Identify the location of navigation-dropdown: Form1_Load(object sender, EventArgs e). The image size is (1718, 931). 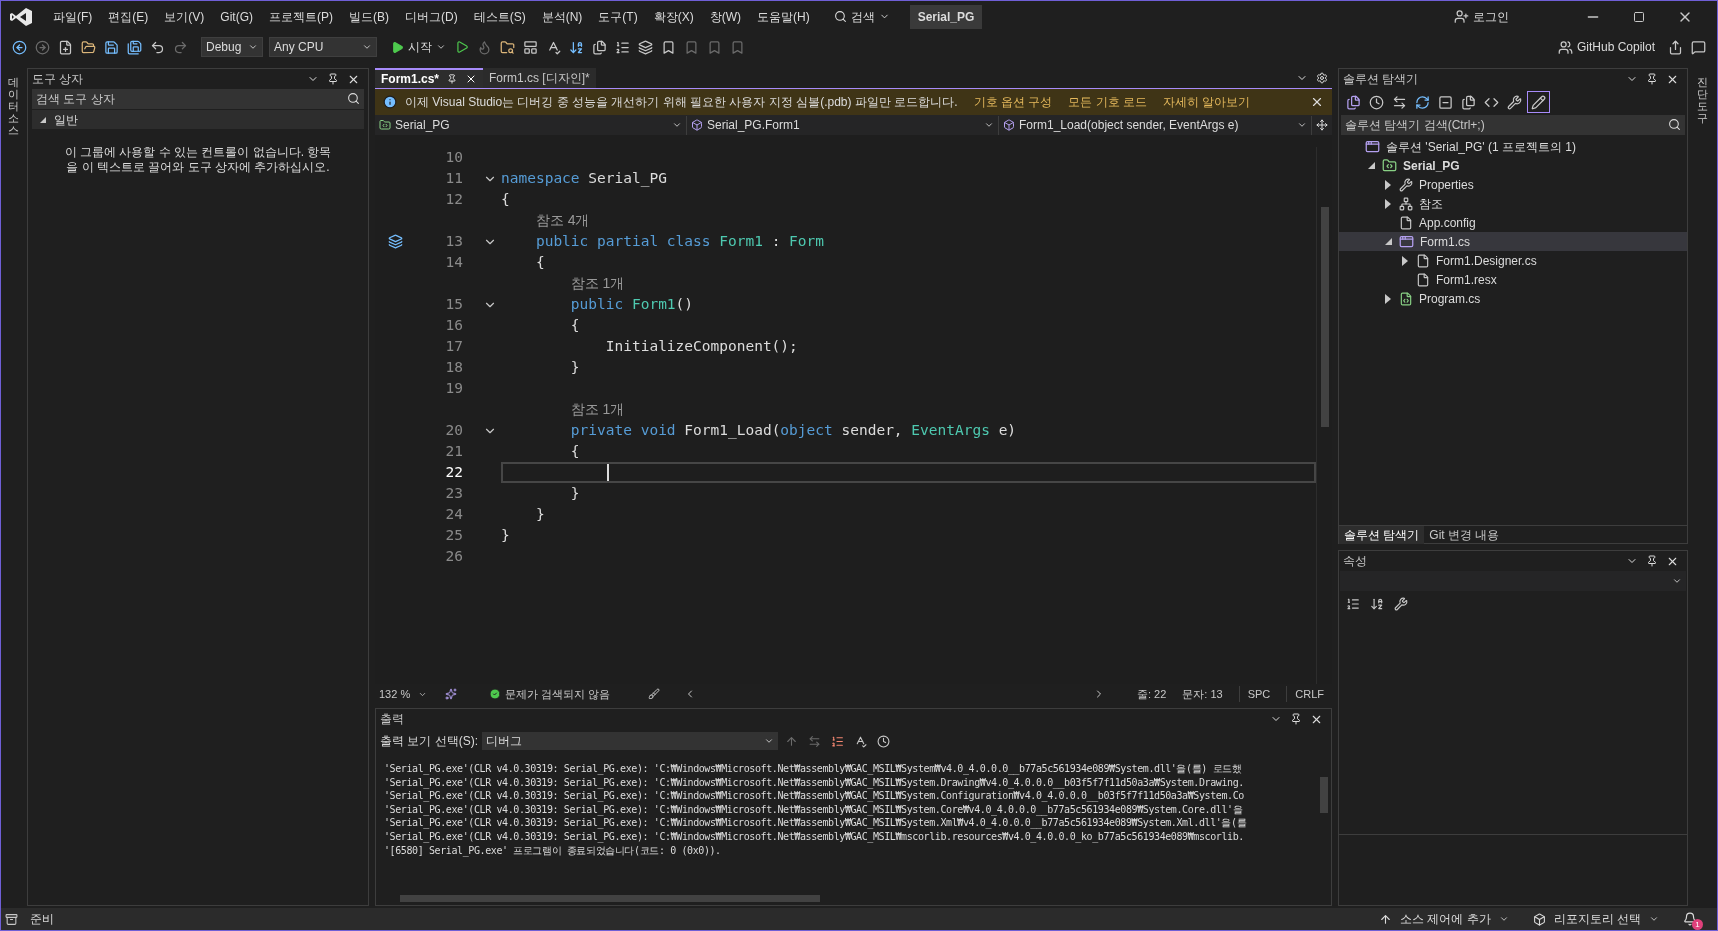
(1155, 125).